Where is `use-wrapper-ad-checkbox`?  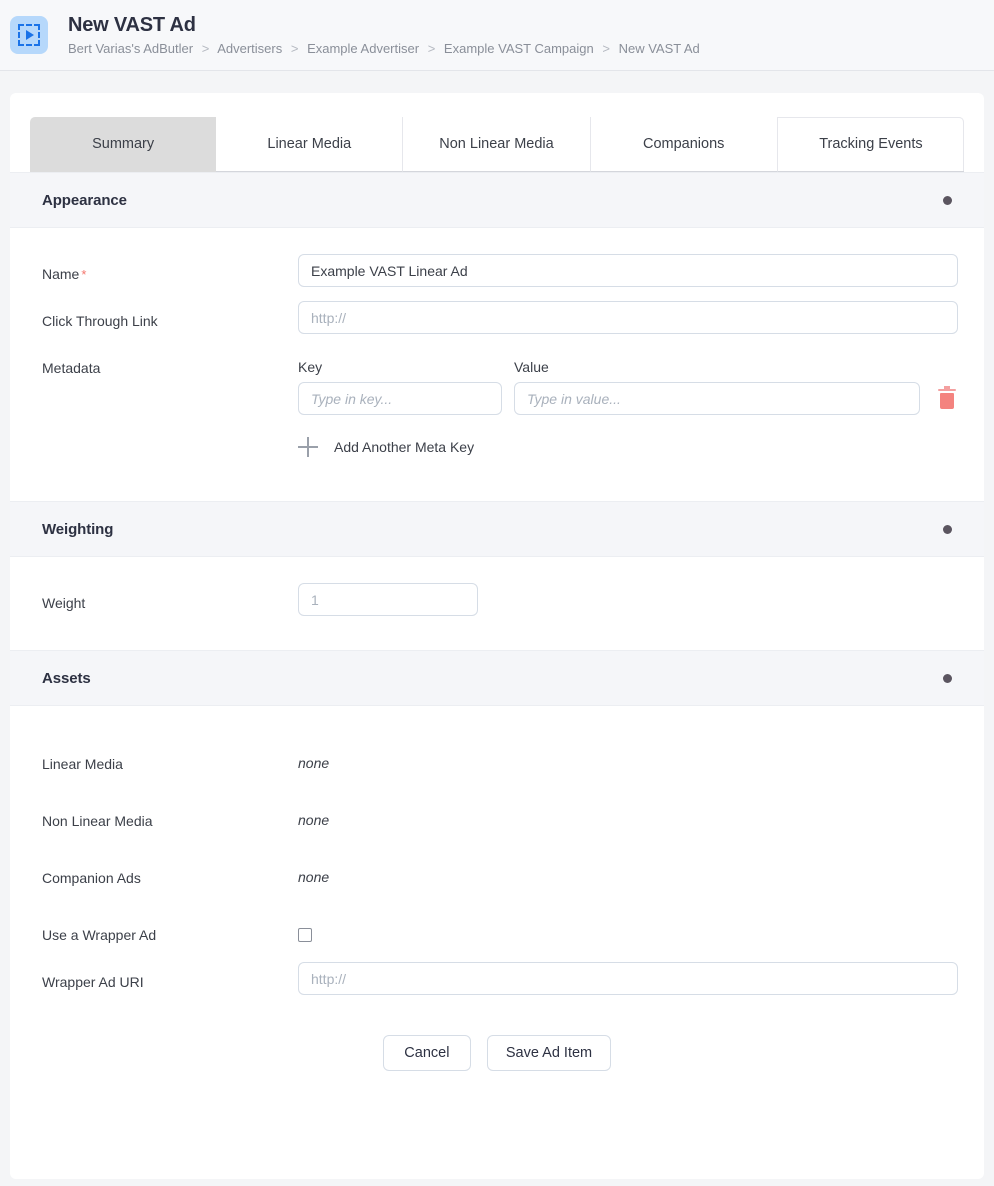 use-wrapper-ad-checkbox is located at coordinates (305, 935).